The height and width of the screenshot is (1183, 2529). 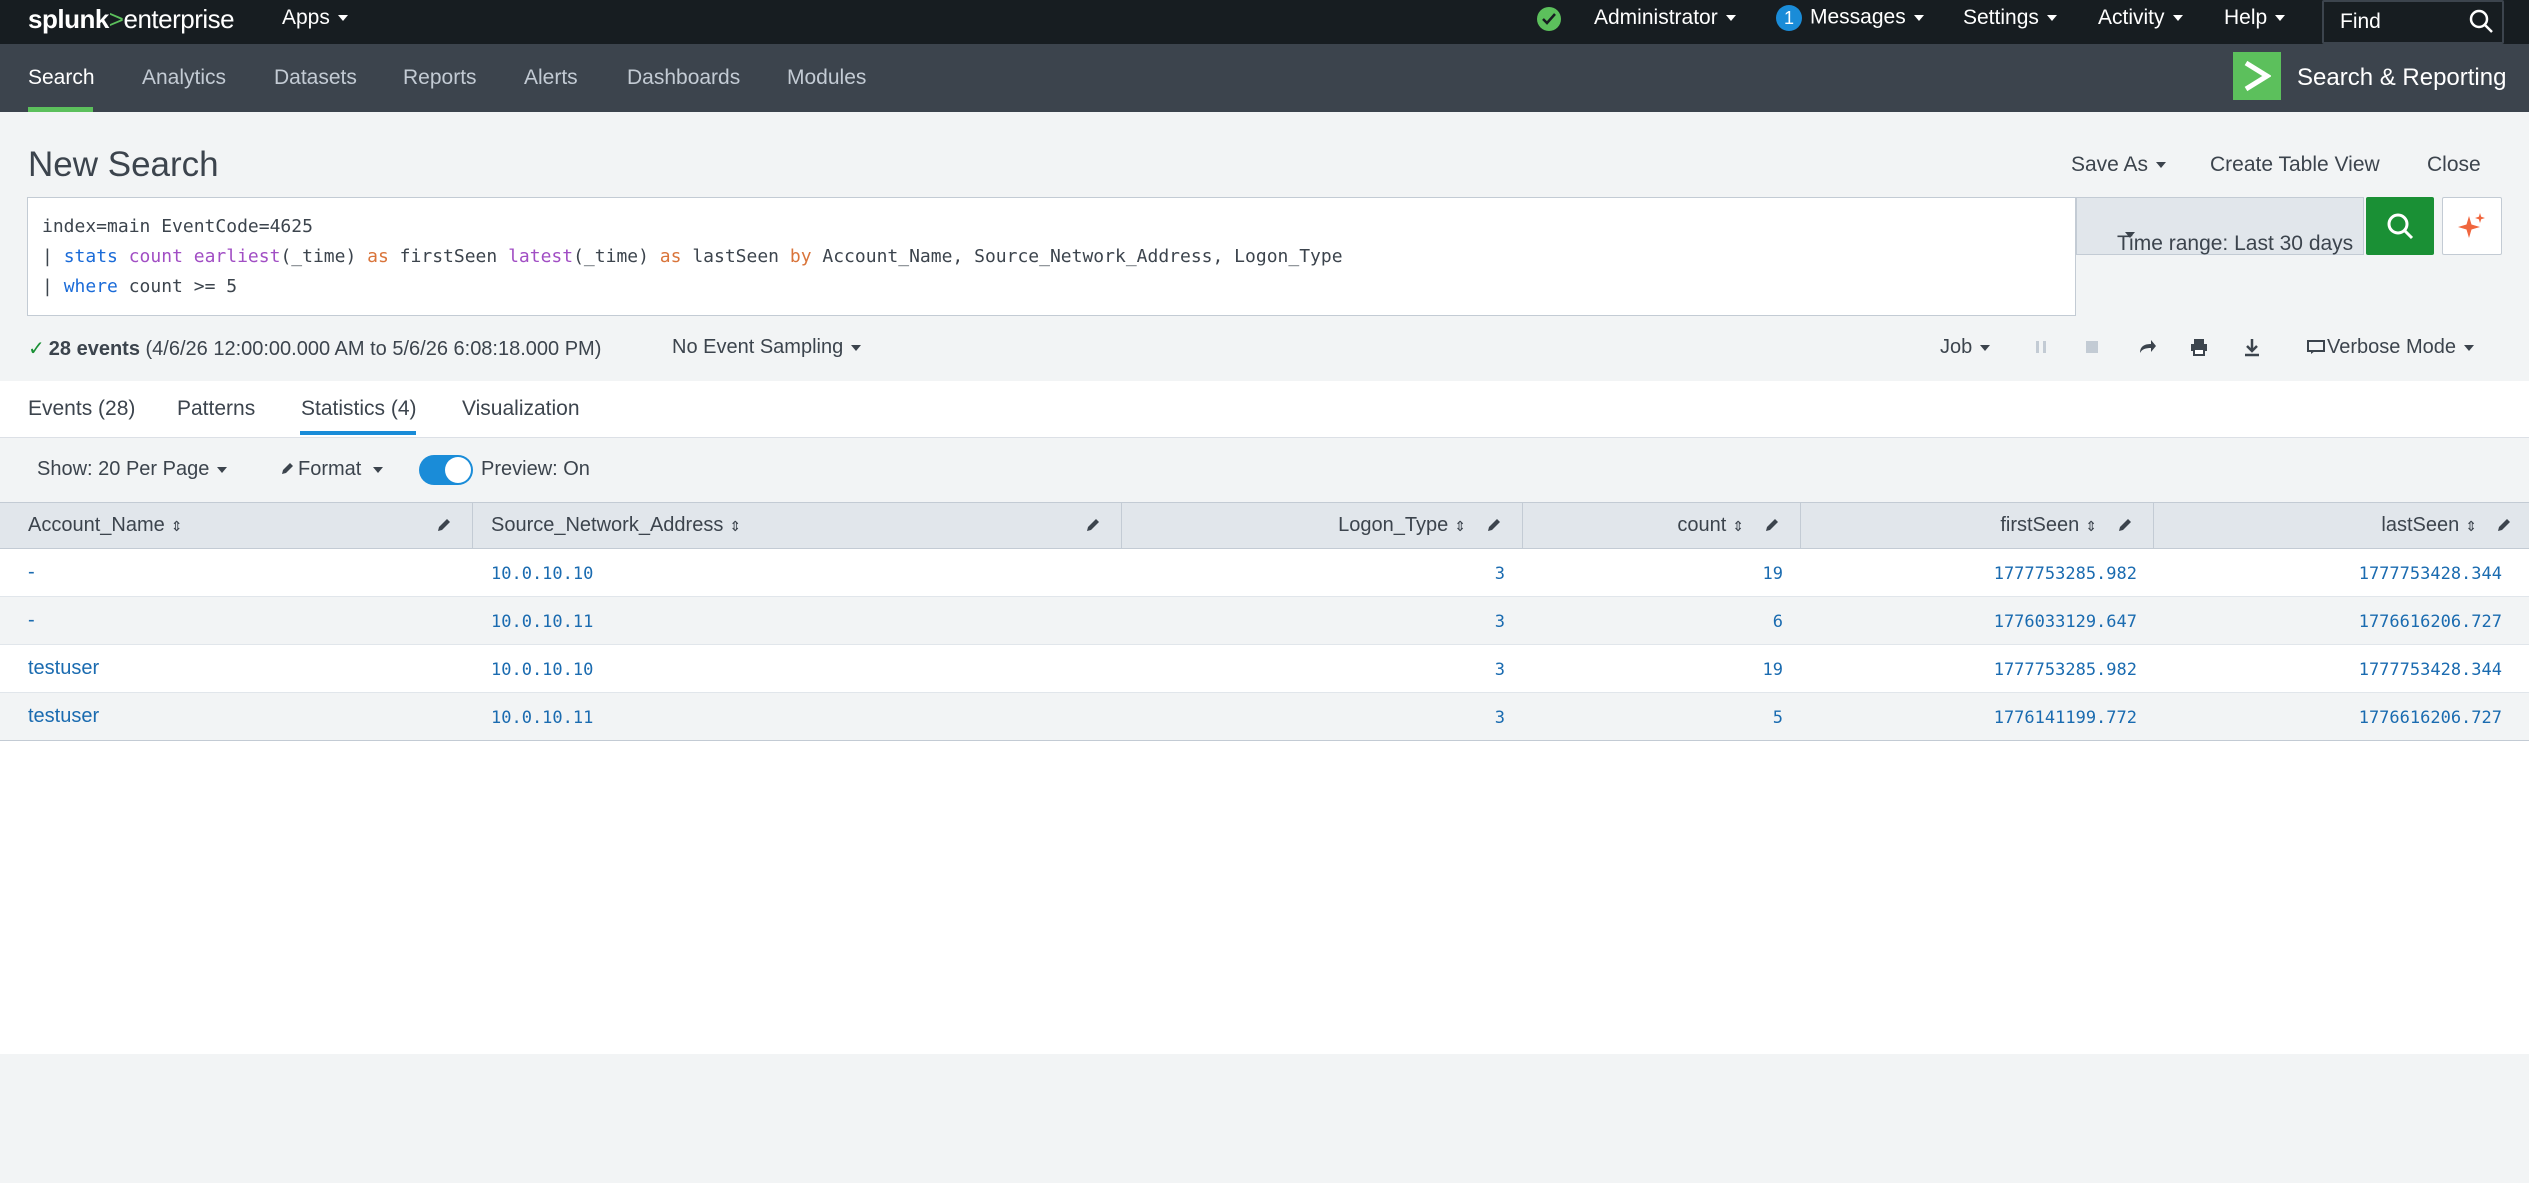 I want to click on nav-alerts: Alerts, so click(x=551, y=78).